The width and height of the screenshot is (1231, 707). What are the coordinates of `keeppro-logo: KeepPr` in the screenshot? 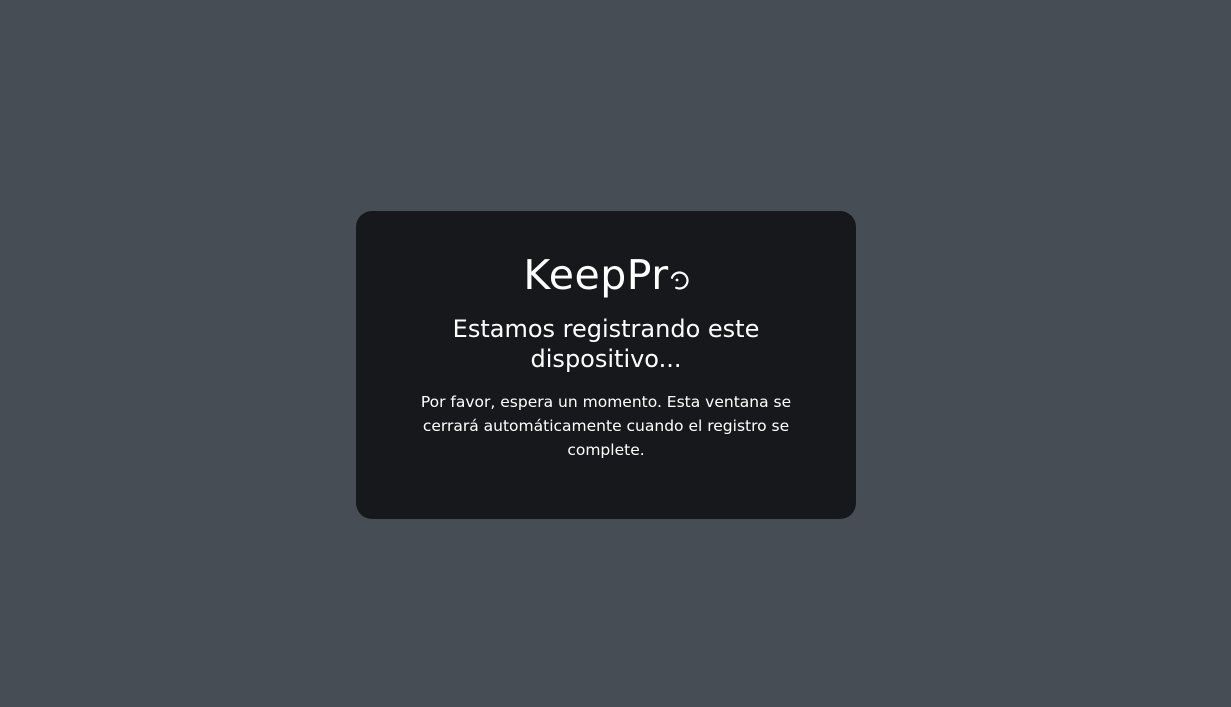 It's located at (606, 271).